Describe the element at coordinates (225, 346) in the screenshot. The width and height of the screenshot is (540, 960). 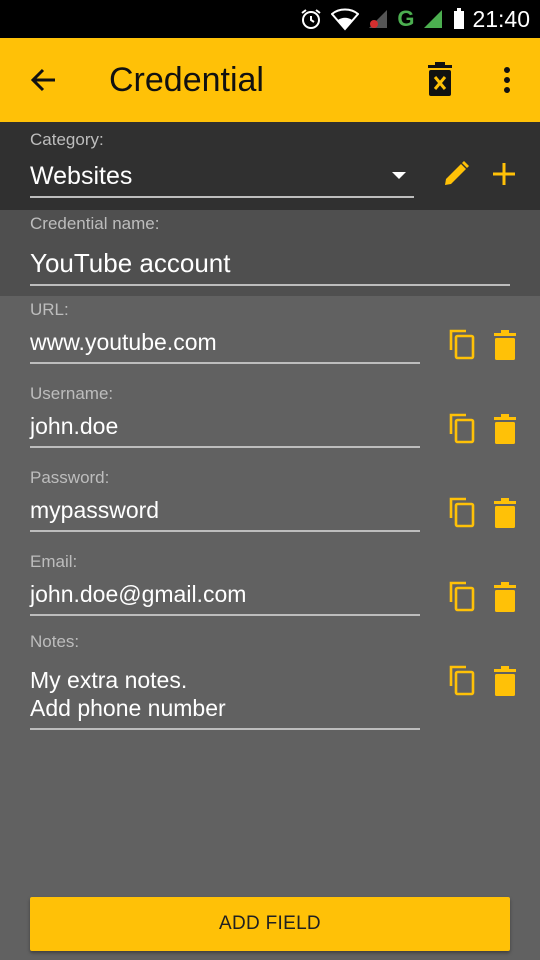
I see `field-input-url: www.youtube.com` at that location.